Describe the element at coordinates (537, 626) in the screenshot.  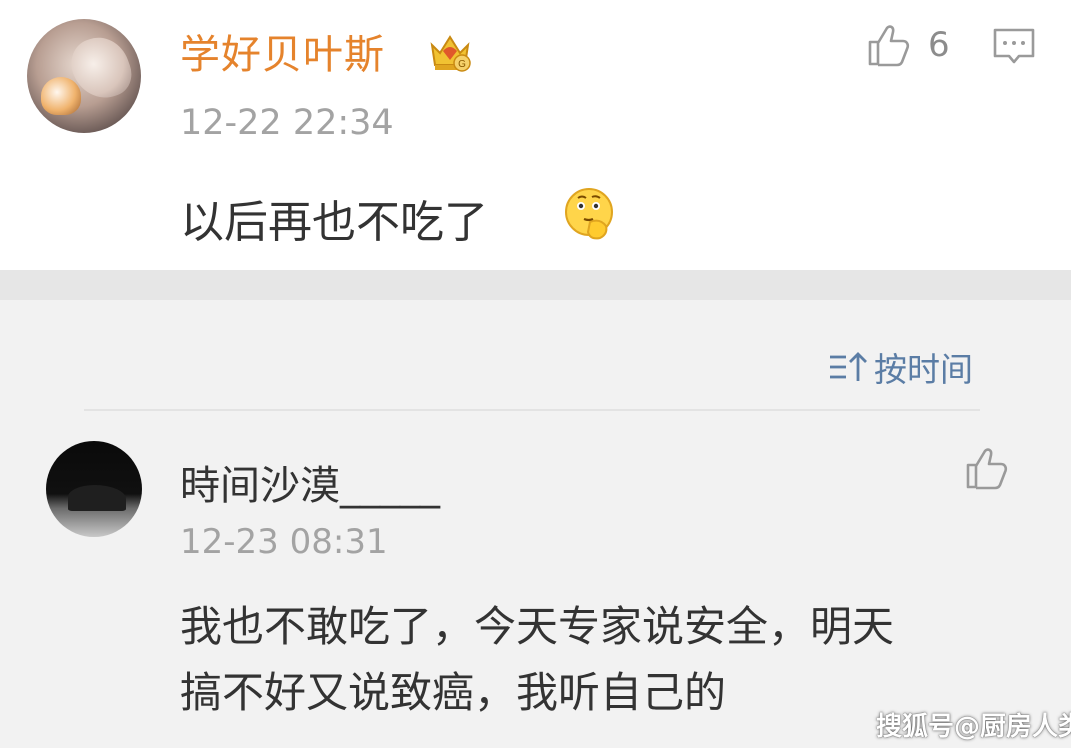
I see `reply-text-line: 我也不敢吃了，今天专家说安全，明天` at that location.